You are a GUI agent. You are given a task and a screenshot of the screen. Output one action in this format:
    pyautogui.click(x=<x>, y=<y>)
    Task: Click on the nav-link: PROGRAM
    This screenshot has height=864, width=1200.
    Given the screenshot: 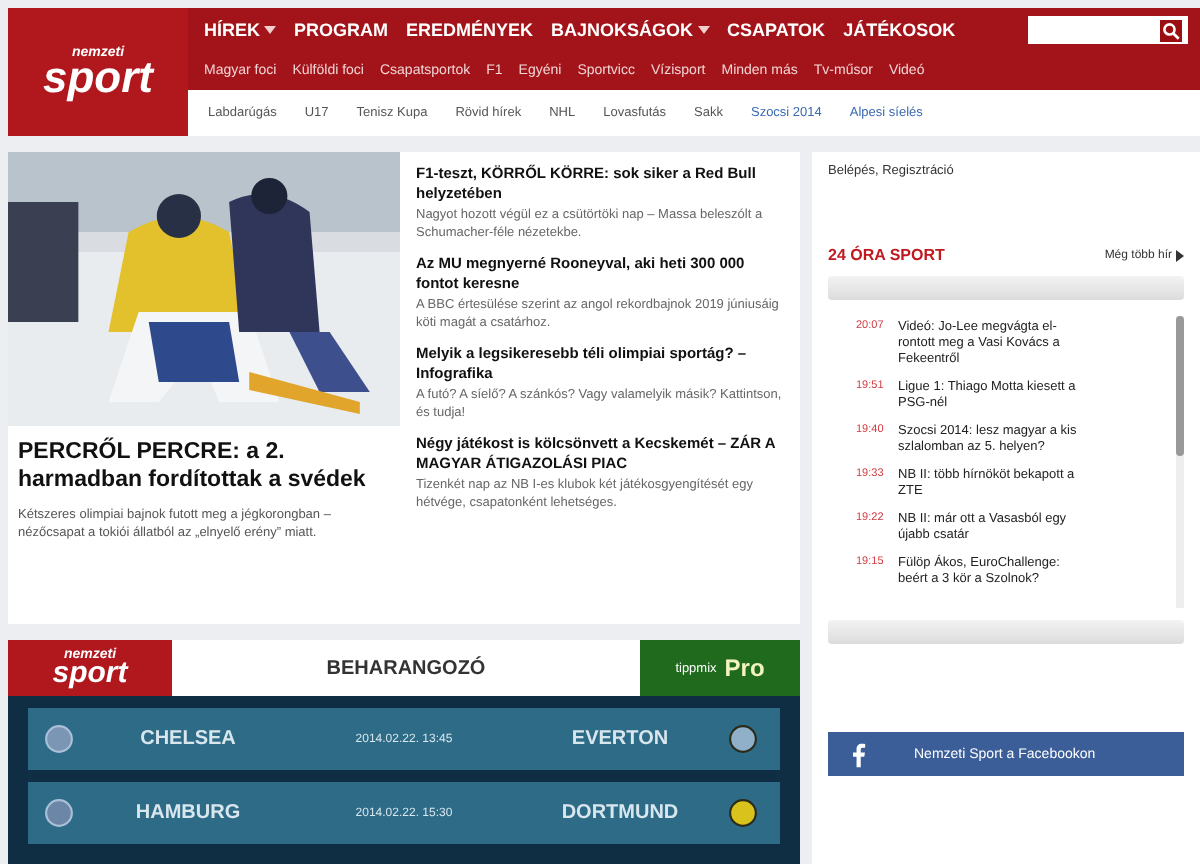 What is the action you would take?
    pyautogui.click(x=341, y=30)
    